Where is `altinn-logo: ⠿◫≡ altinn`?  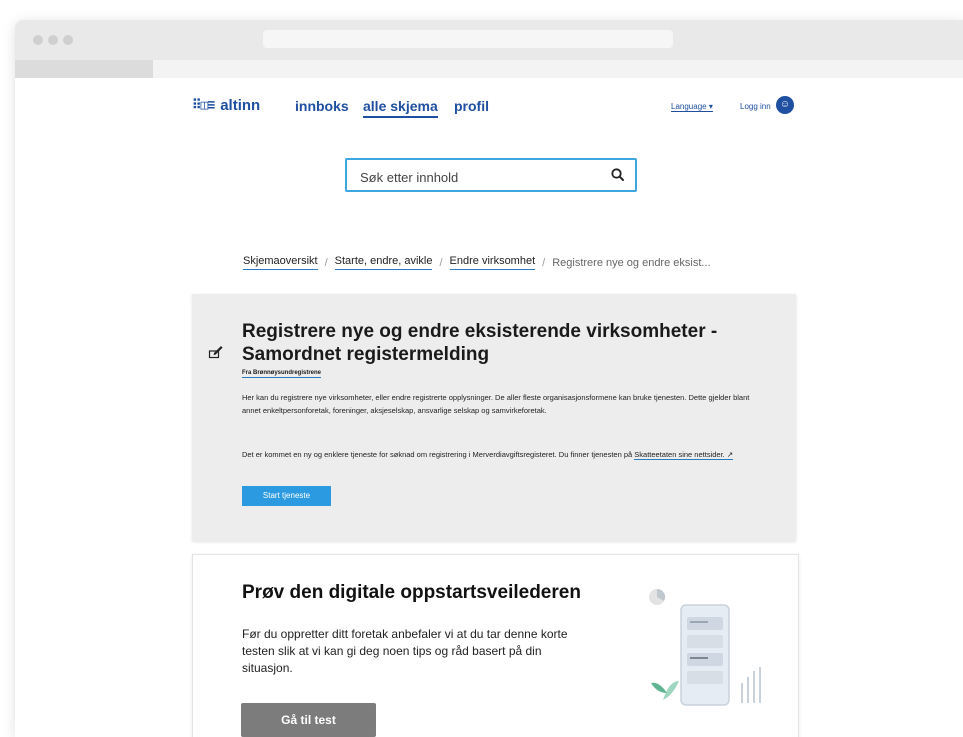 altinn-logo: ⠿◫≡ altinn is located at coordinates (226, 105).